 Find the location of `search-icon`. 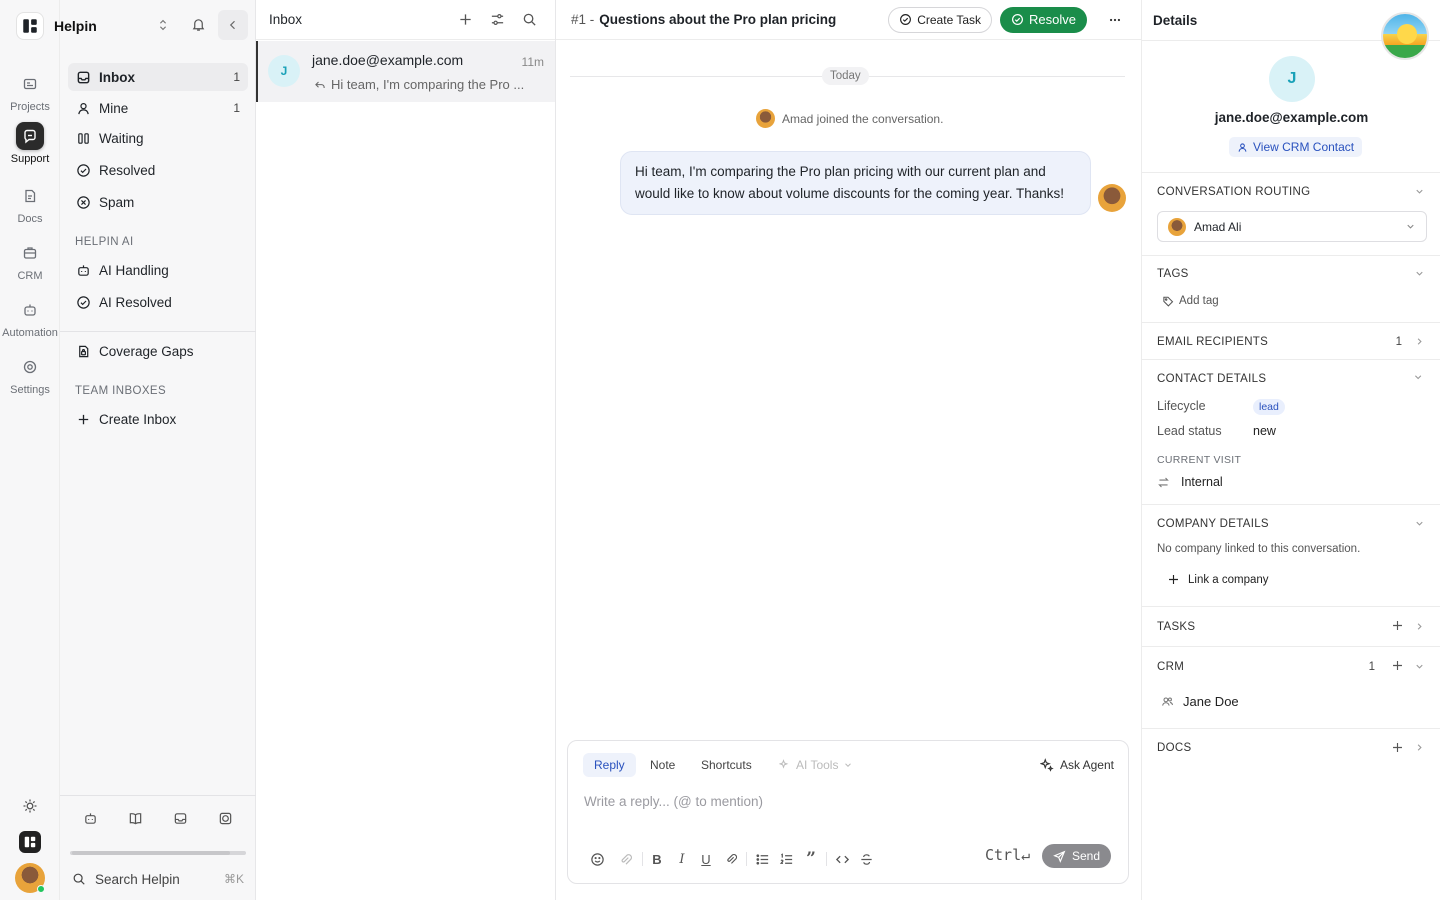

search-icon is located at coordinates (529, 20).